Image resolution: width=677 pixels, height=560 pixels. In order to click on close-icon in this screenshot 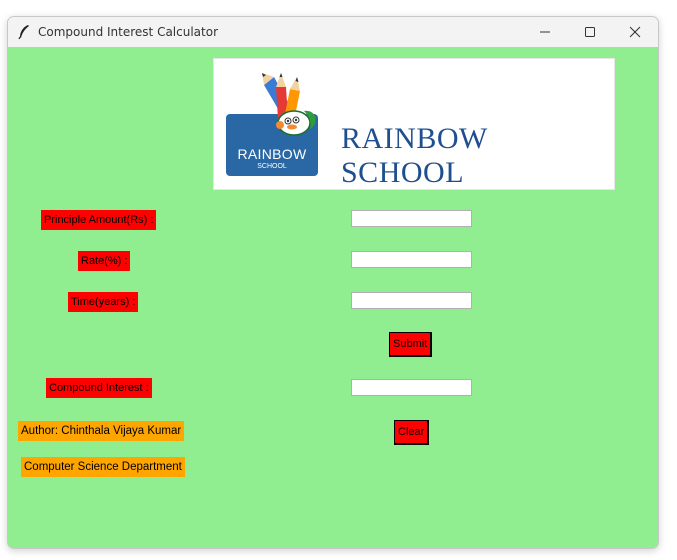, I will do `click(634, 32)`.